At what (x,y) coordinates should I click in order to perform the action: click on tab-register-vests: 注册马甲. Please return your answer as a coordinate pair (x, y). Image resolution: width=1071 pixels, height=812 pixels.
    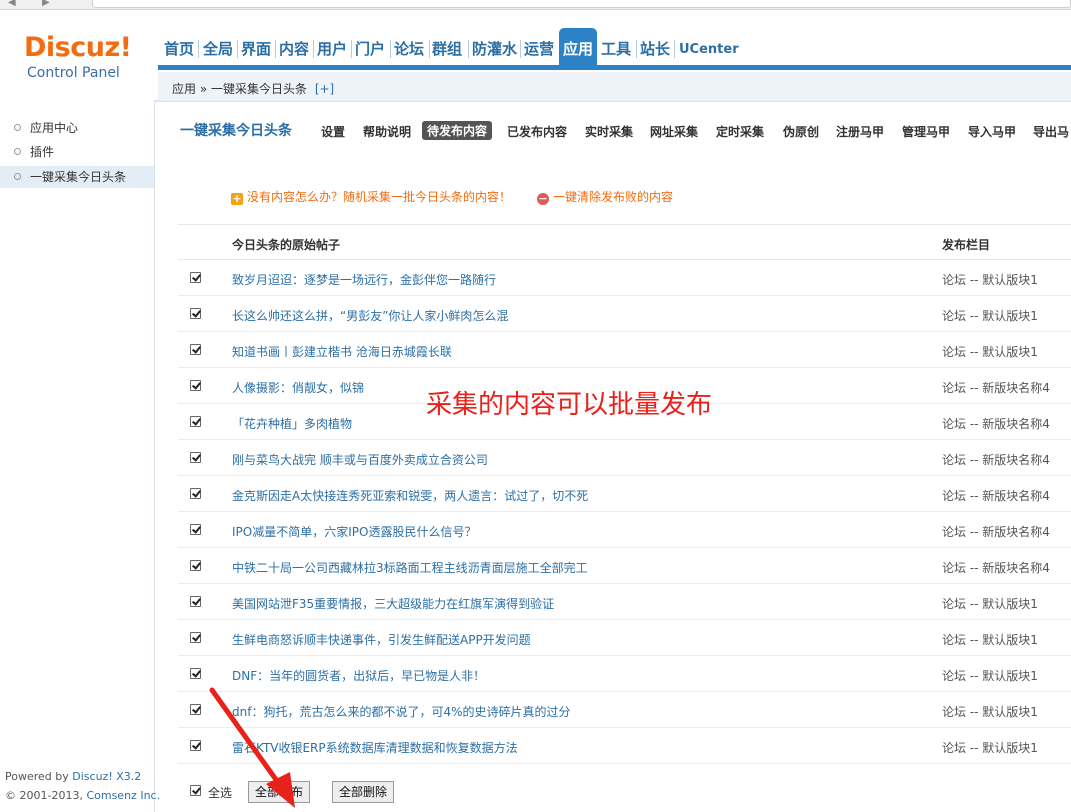
    Looking at the image, I should click on (860, 131).